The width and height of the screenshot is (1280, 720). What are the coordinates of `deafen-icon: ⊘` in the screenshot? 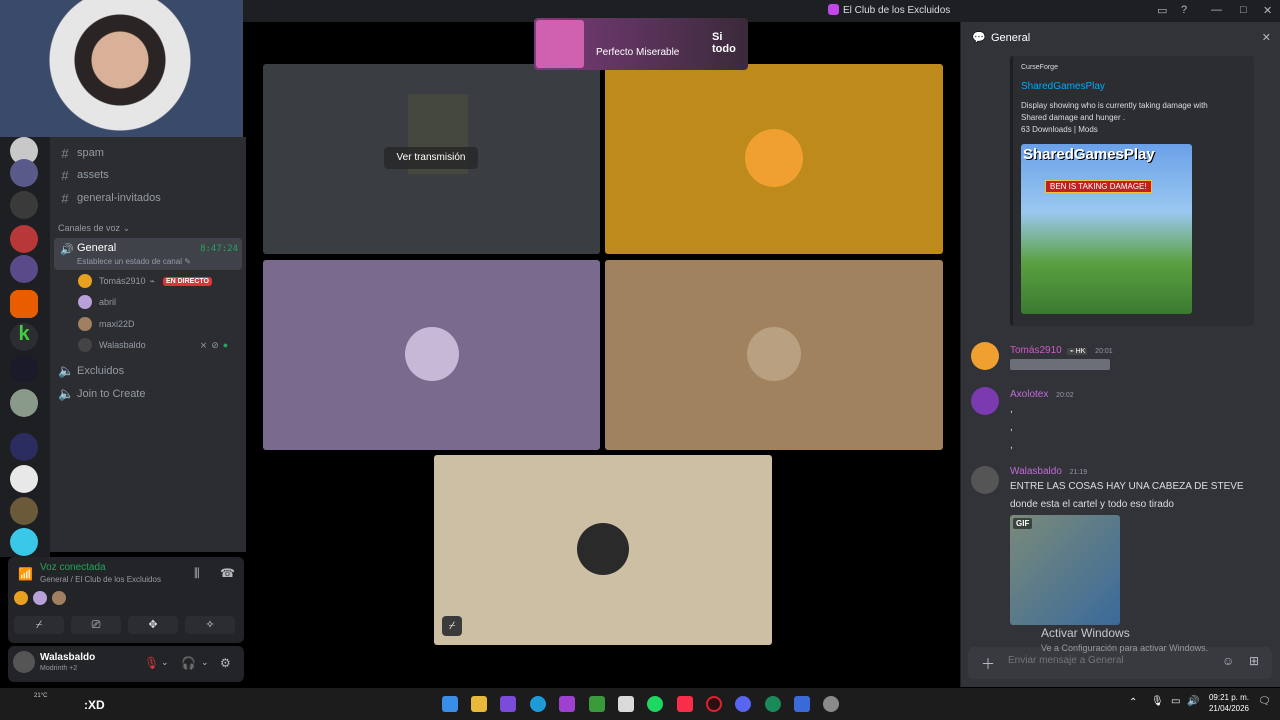 It's located at (215, 344).